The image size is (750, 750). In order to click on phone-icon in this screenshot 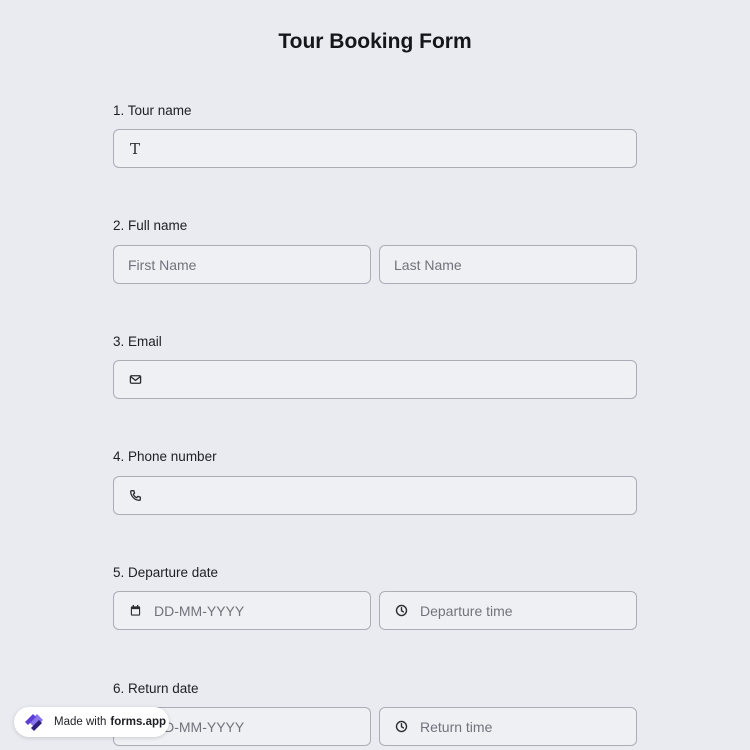, I will do `click(135, 496)`.